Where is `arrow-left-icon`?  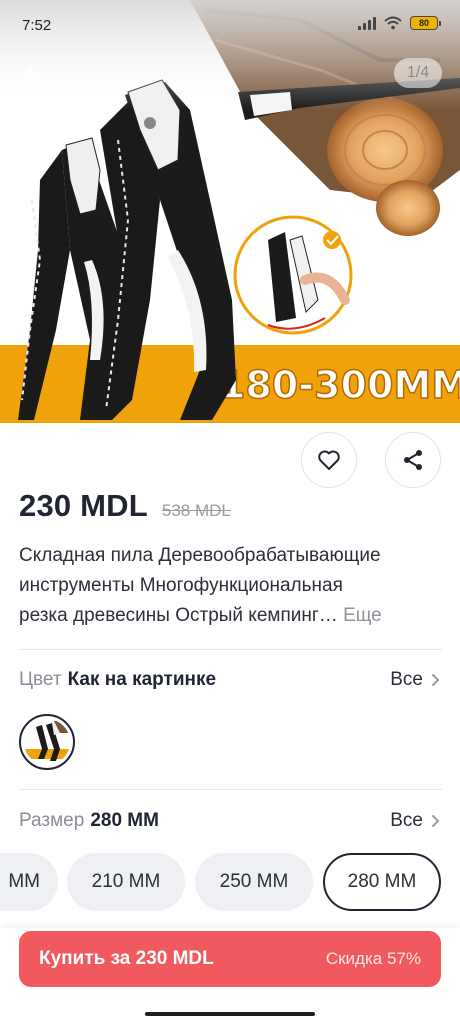
arrow-left-icon is located at coordinates (34, 74).